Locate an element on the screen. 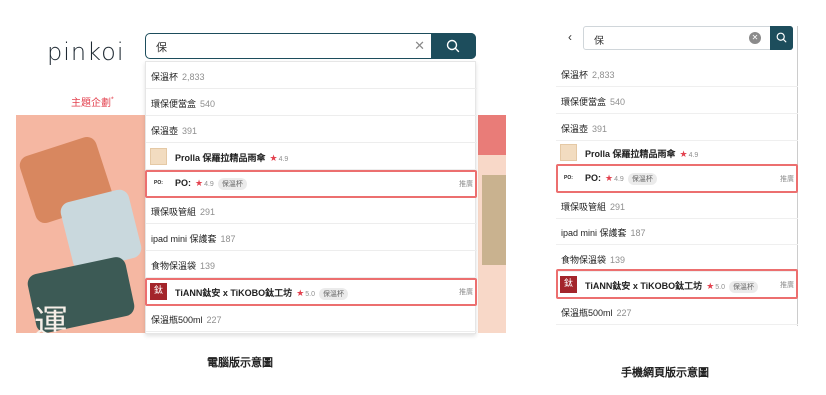 The image size is (826, 395). desktop-search-bar: 保 ✕ is located at coordinates (310, 45).